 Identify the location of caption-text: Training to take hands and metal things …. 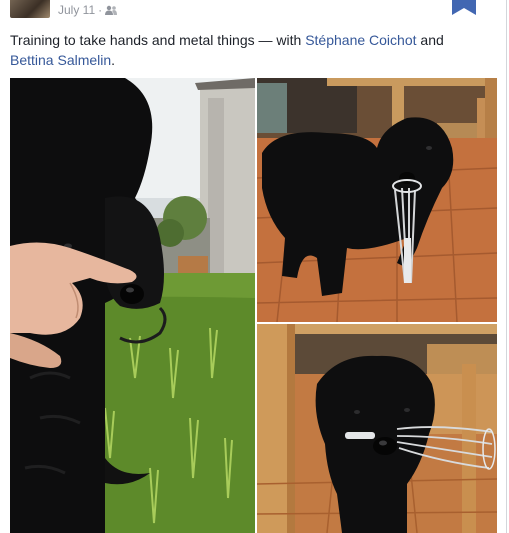
(158, 40).